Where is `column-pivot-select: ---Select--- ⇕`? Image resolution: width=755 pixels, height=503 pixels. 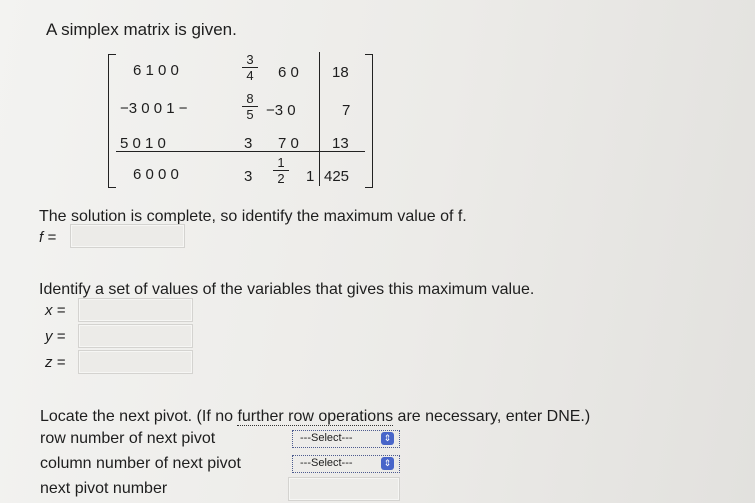
column-pivot-select: ---Select--- ⇕ is located at coordinates (346, 464).